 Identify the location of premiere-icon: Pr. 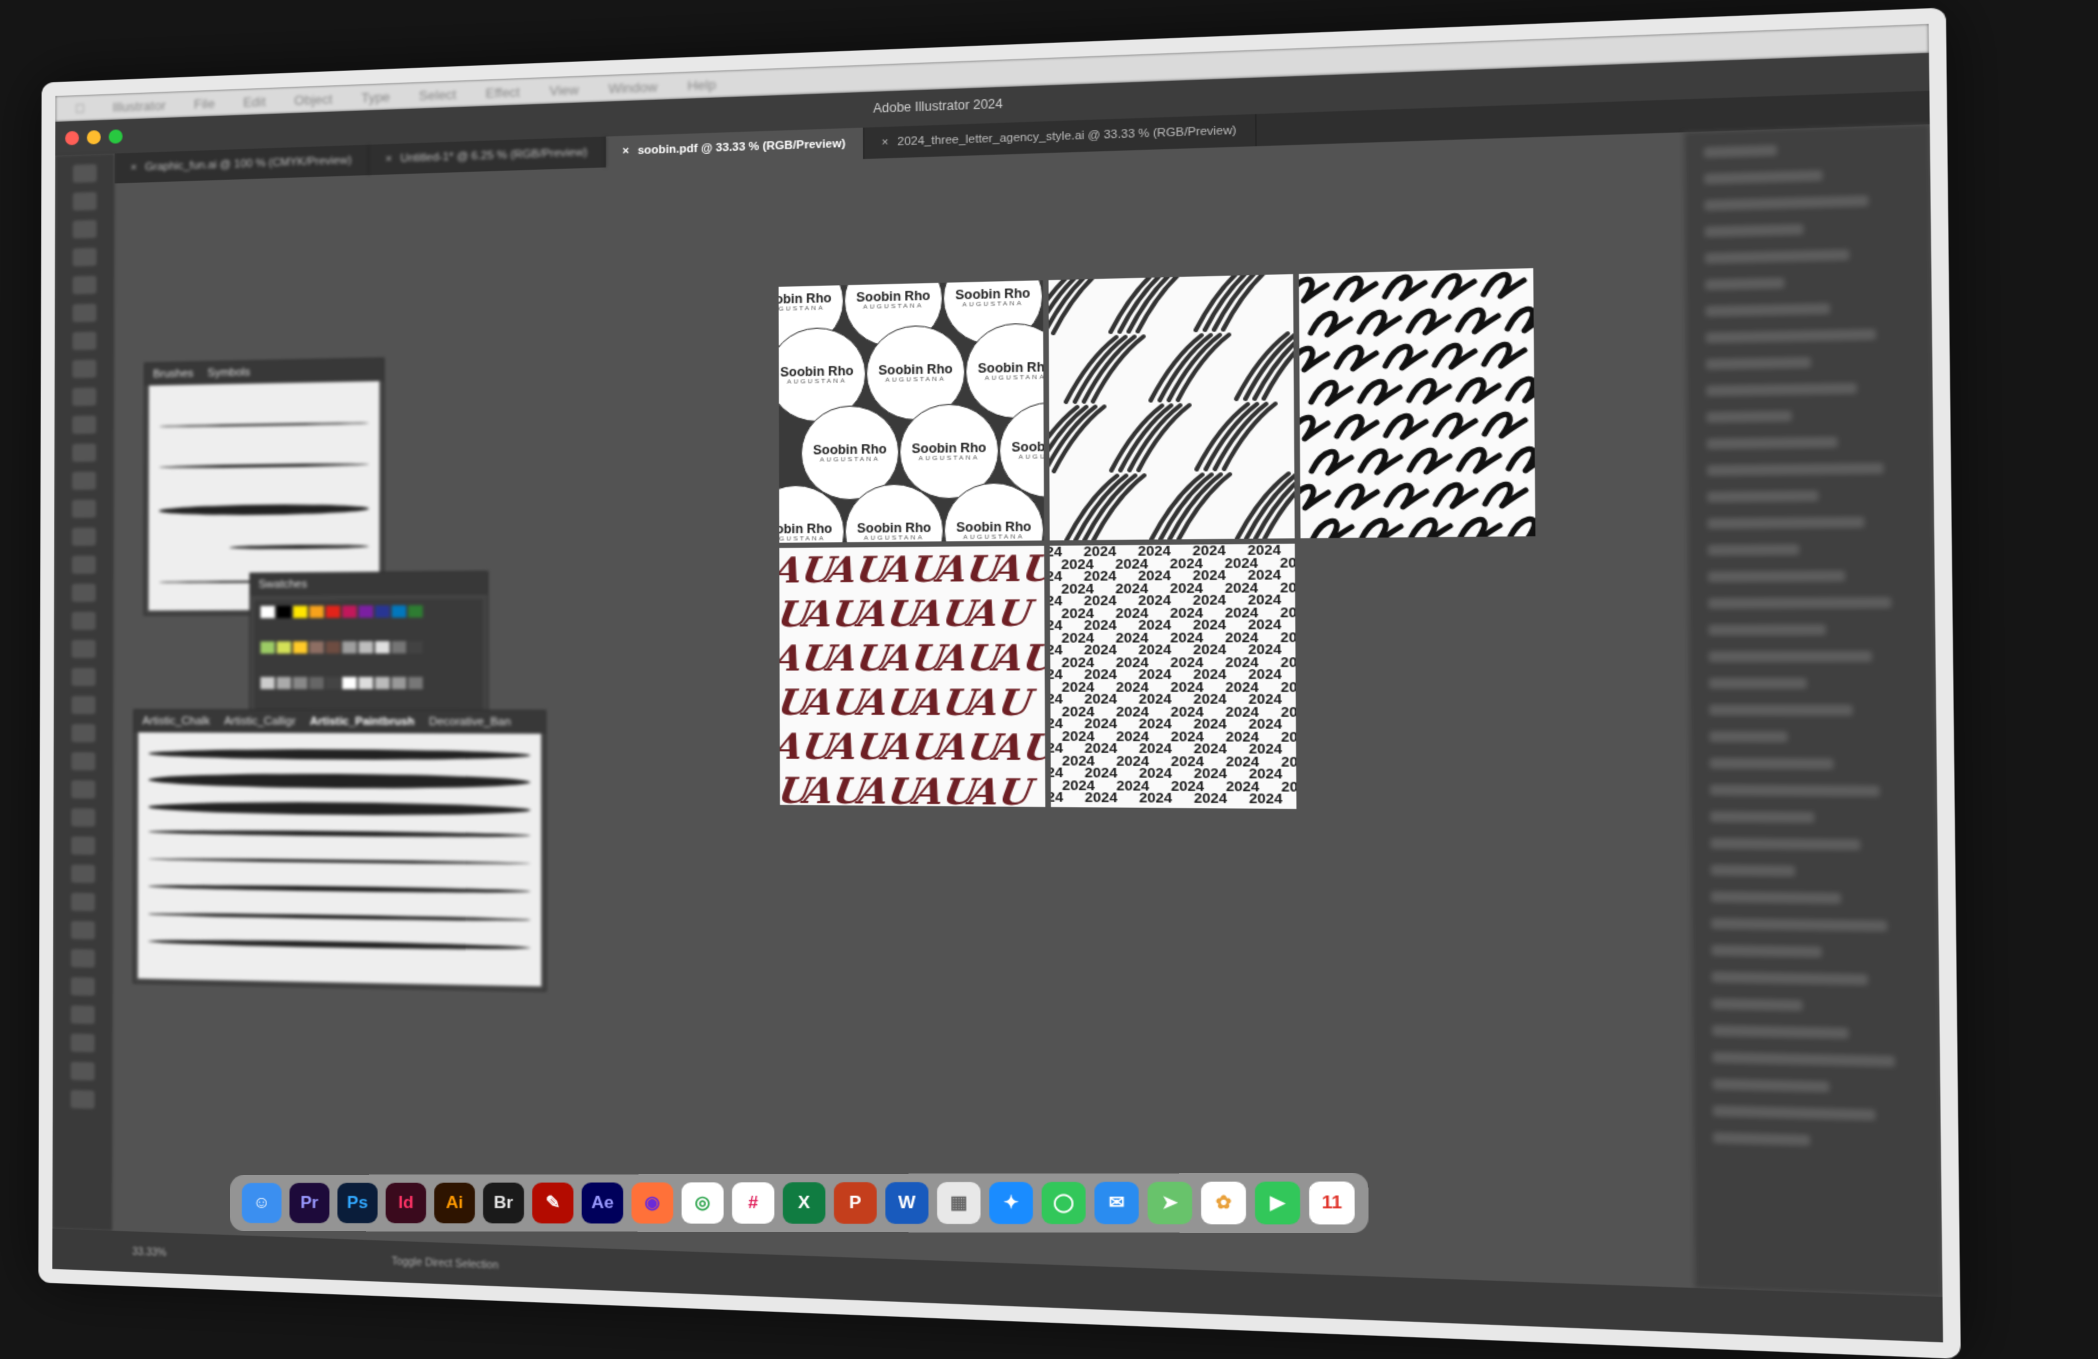
(309, 1203).